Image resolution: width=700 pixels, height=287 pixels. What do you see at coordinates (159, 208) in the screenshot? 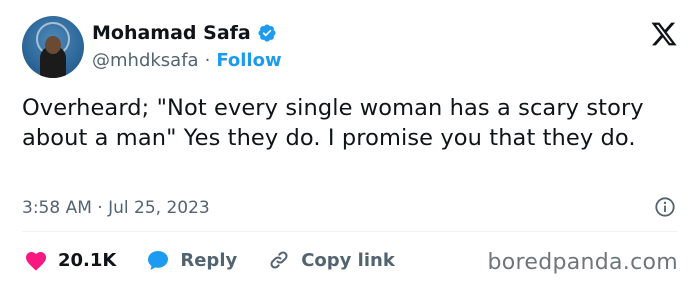
I see `tweet-date: Jul 25, 2023` at bounding box center [159, 208].